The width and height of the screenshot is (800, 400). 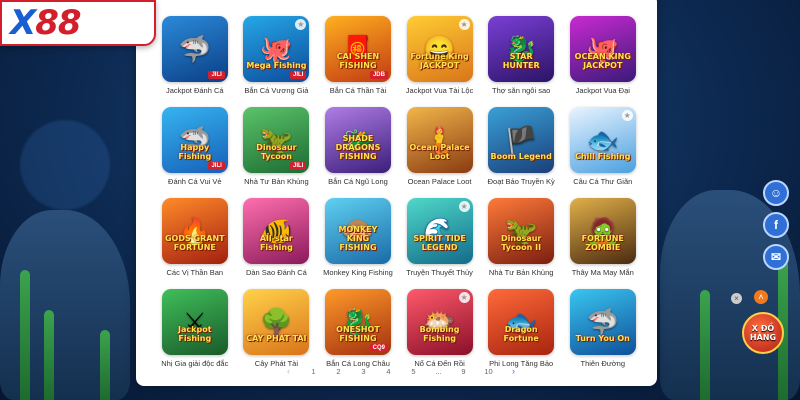 I want to click on game-card: 🧟 FORTUNE ZOMBIE Thây Ma May Mắn, so click(x=603, y=237).